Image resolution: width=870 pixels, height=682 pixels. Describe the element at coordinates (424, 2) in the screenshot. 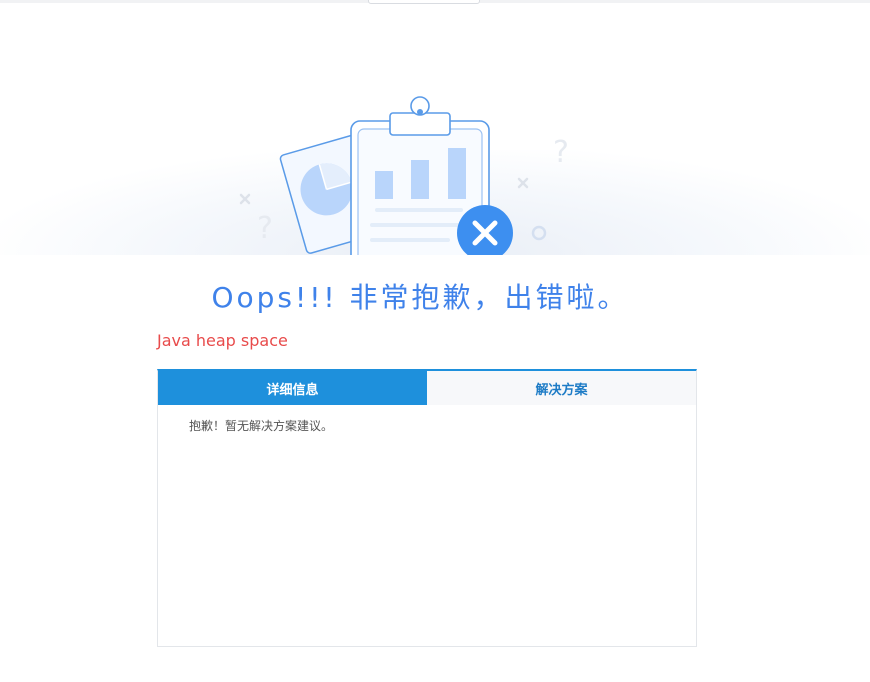

I see `top-tab-stub` at that location.